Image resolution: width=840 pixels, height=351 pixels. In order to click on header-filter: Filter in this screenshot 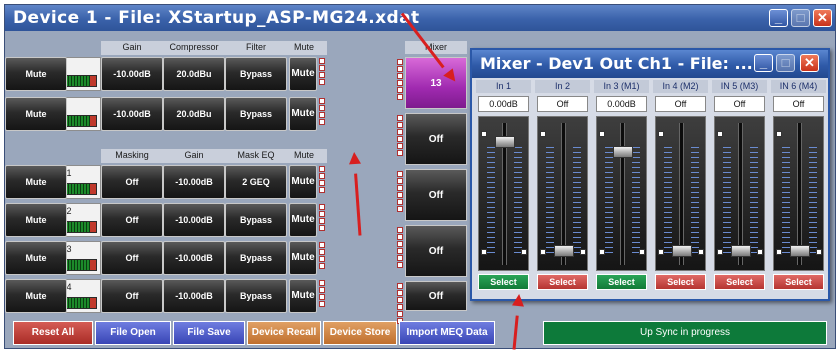, I will do `click(256, 47)`.